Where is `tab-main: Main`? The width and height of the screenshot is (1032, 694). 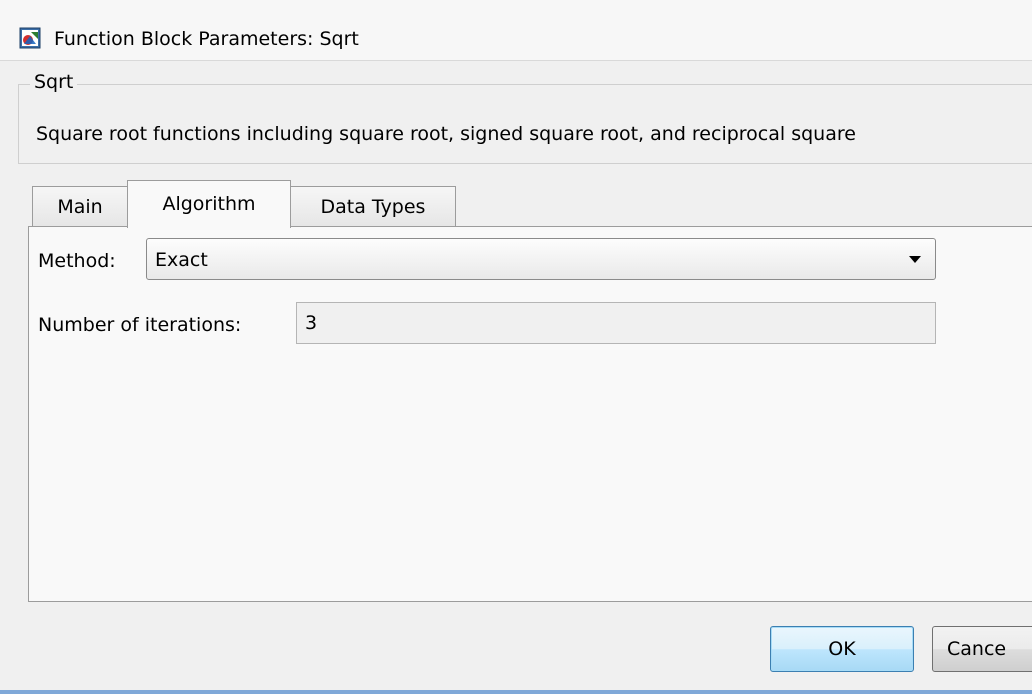 tab-main: Main is located at coordinates (80, 206).